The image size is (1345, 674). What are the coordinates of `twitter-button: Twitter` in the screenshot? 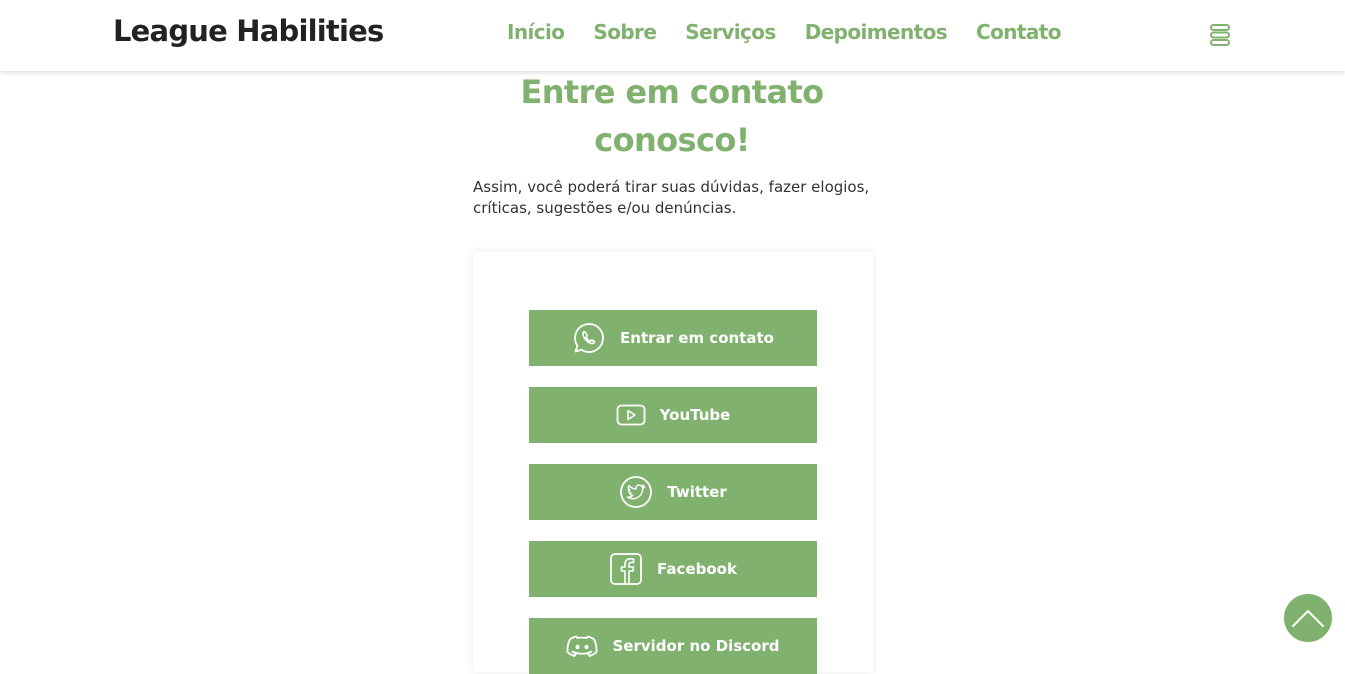 It's located at (673, 492).